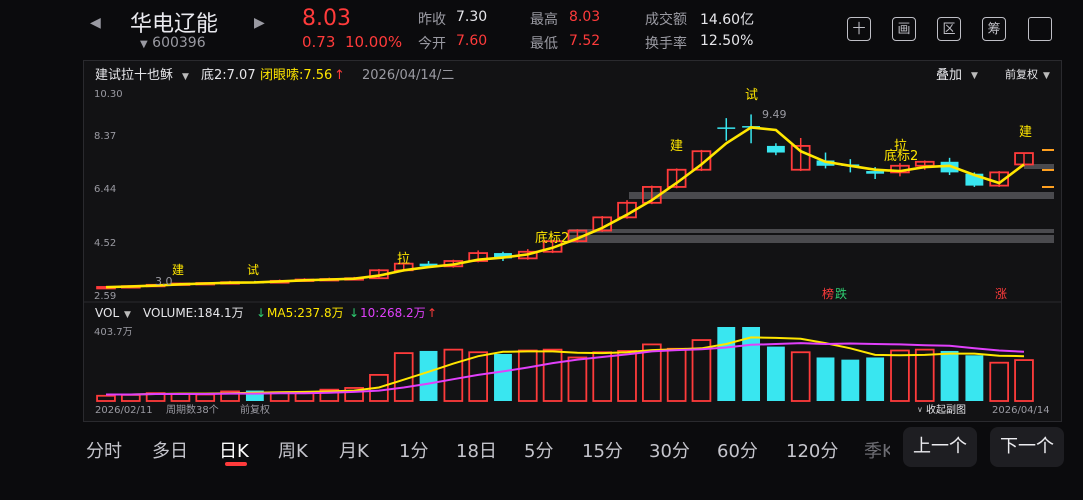  I want to click on chip-bar, so click(811, 239).